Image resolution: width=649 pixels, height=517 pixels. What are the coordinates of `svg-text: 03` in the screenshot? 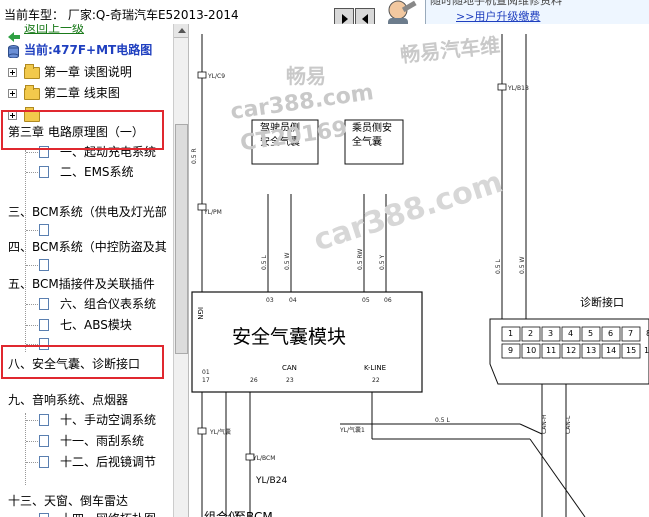 It's located at (270, 300).